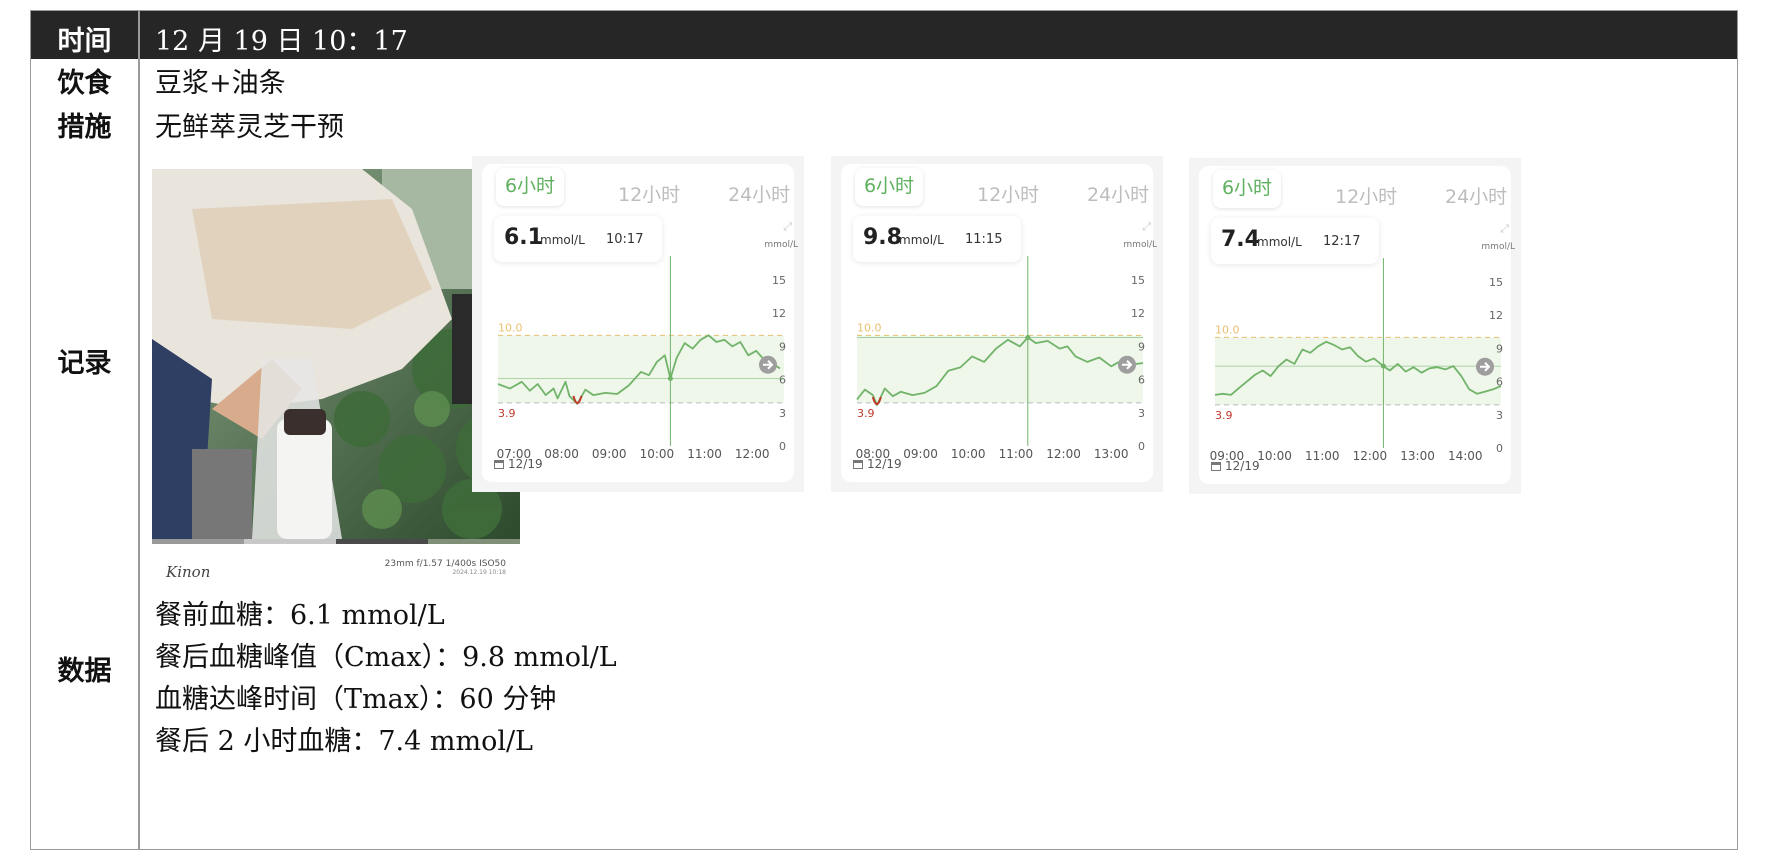 The width and height of the screenshot is (1766, 860). What do you see at coordinates (937, 239) in the screenshot?
I see `reading-box: 9.8 mmol/L 11:15` at bounding box center [937, 239].